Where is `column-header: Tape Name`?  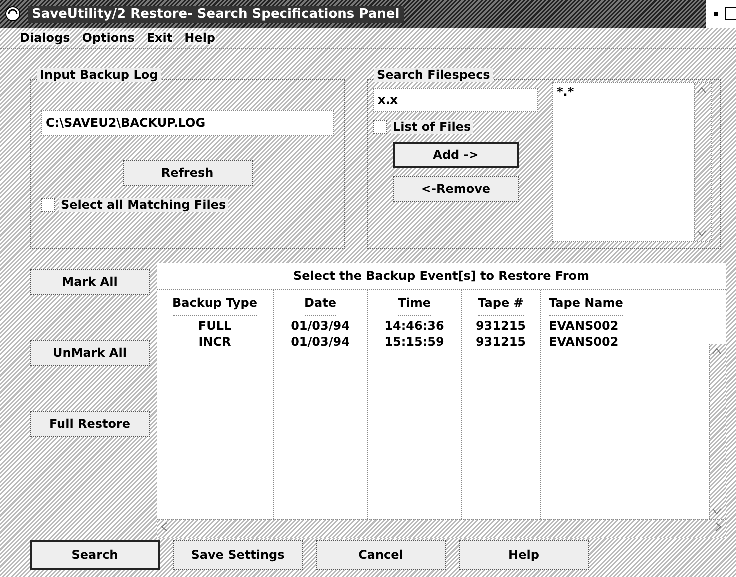
column-header: Tape Name is located at coordinates (586, 306).